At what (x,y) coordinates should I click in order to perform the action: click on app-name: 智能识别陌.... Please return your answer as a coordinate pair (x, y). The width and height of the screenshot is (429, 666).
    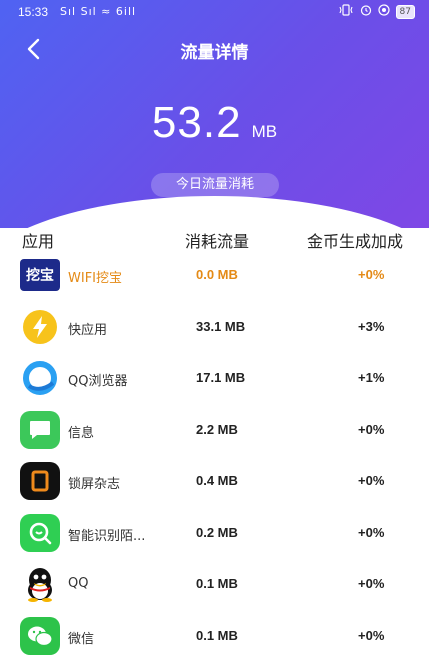
    Looking at the image, I should click on (107, 536).